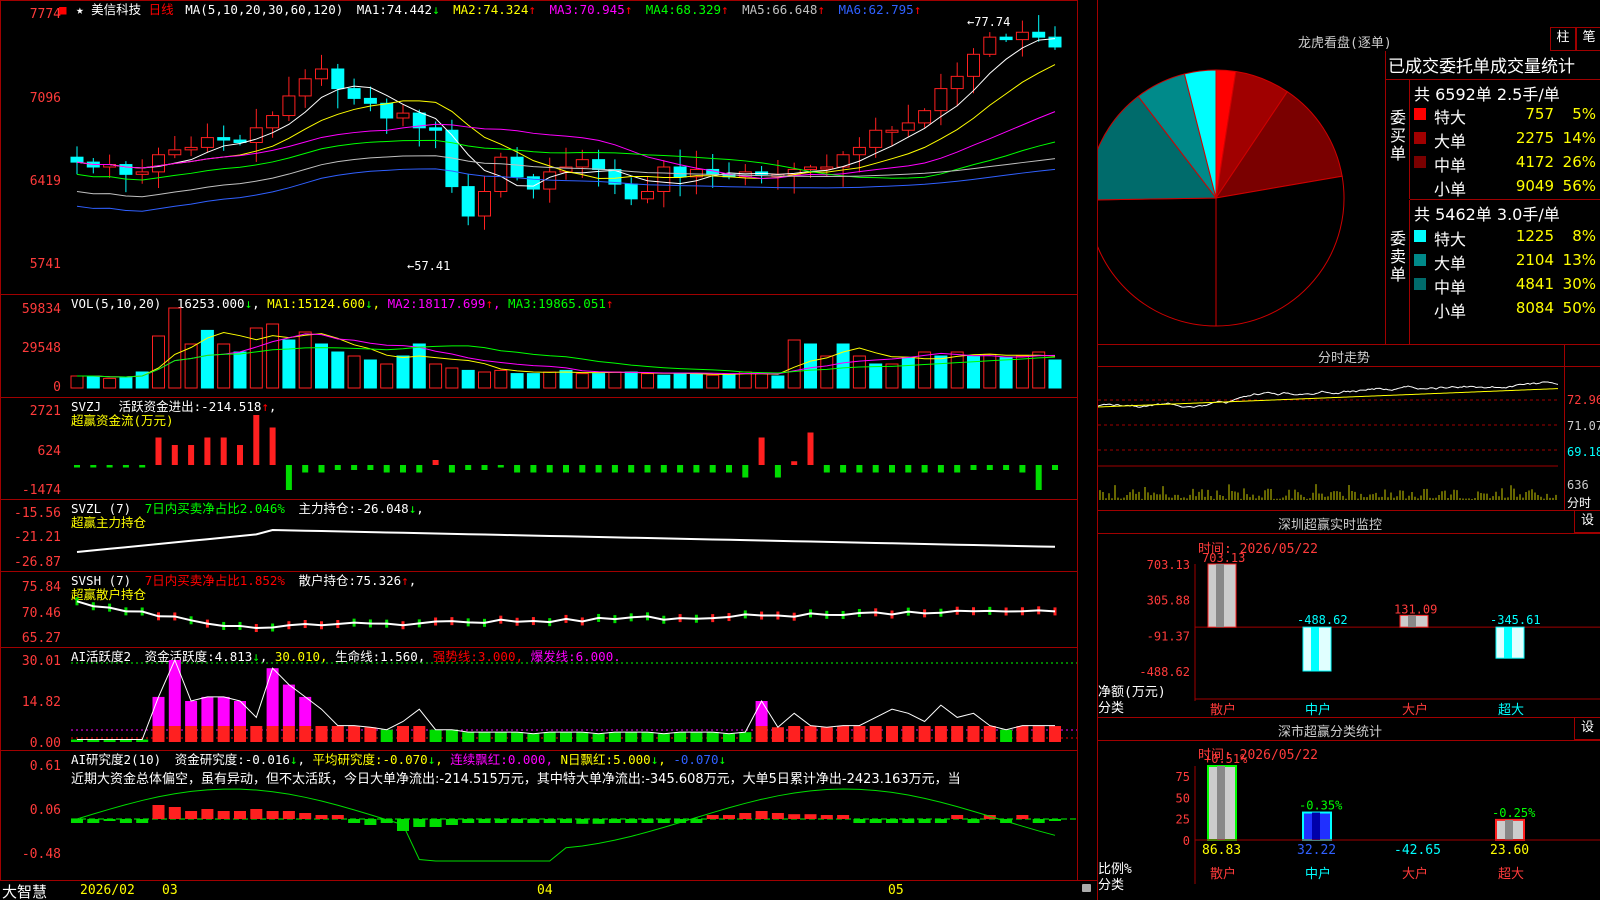 The height and width of the screenshot is (900, 1600). I want to click on pen-mode-button: 笔, so click(1588, 39).